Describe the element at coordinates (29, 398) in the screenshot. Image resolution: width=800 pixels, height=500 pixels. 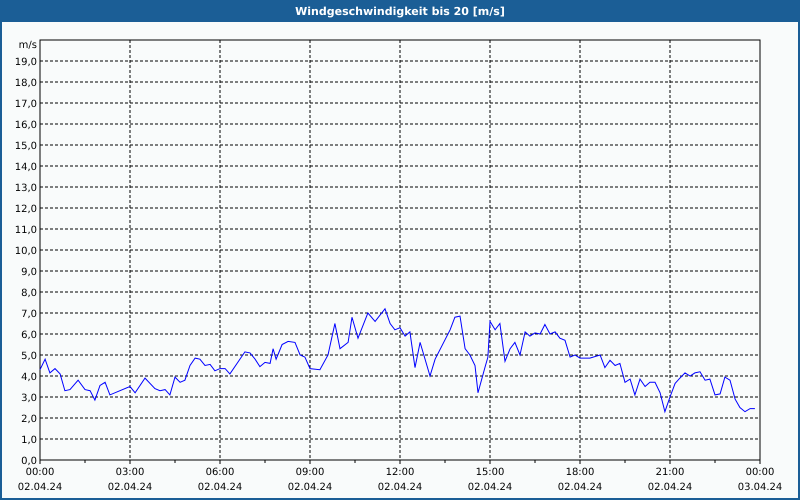
I see `tick-label: 3,0` at that location.